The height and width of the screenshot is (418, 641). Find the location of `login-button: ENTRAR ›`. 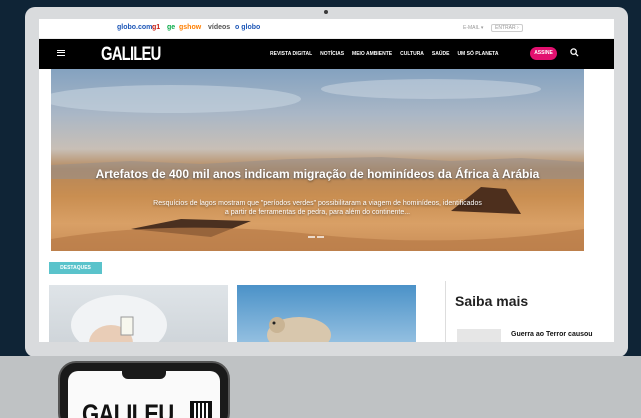

login-button: ENTRAR › is located at coordinates (507, 28).